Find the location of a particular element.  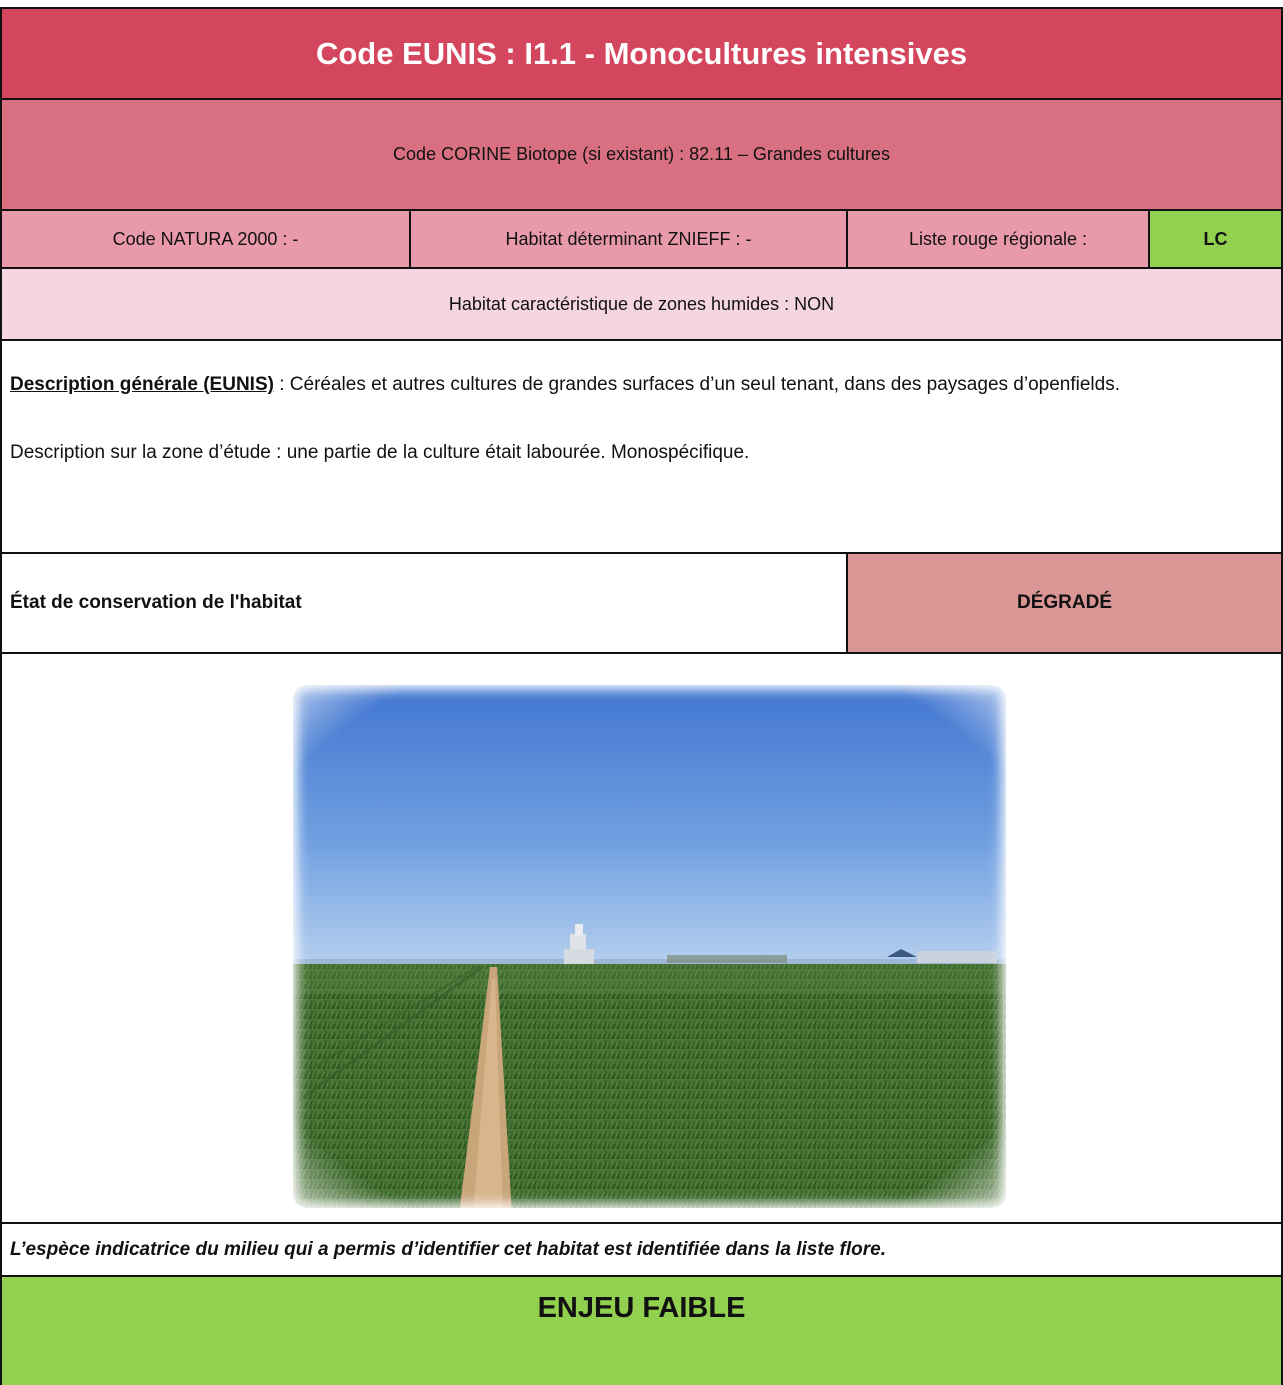

liste-rouge-label: Liste rouge régionale : is located at coordinates (998, 238).